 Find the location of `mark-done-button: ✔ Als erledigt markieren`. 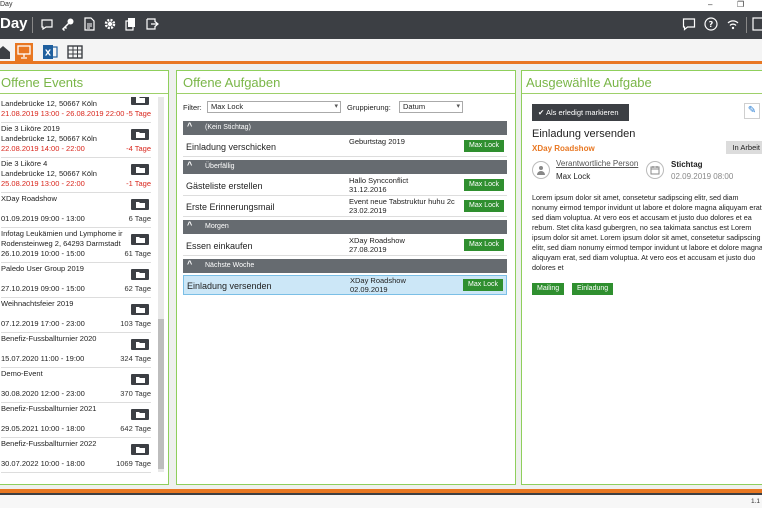

mark-done-button: ✔ Als erledigt markieren is located at coordinates (580, 112).